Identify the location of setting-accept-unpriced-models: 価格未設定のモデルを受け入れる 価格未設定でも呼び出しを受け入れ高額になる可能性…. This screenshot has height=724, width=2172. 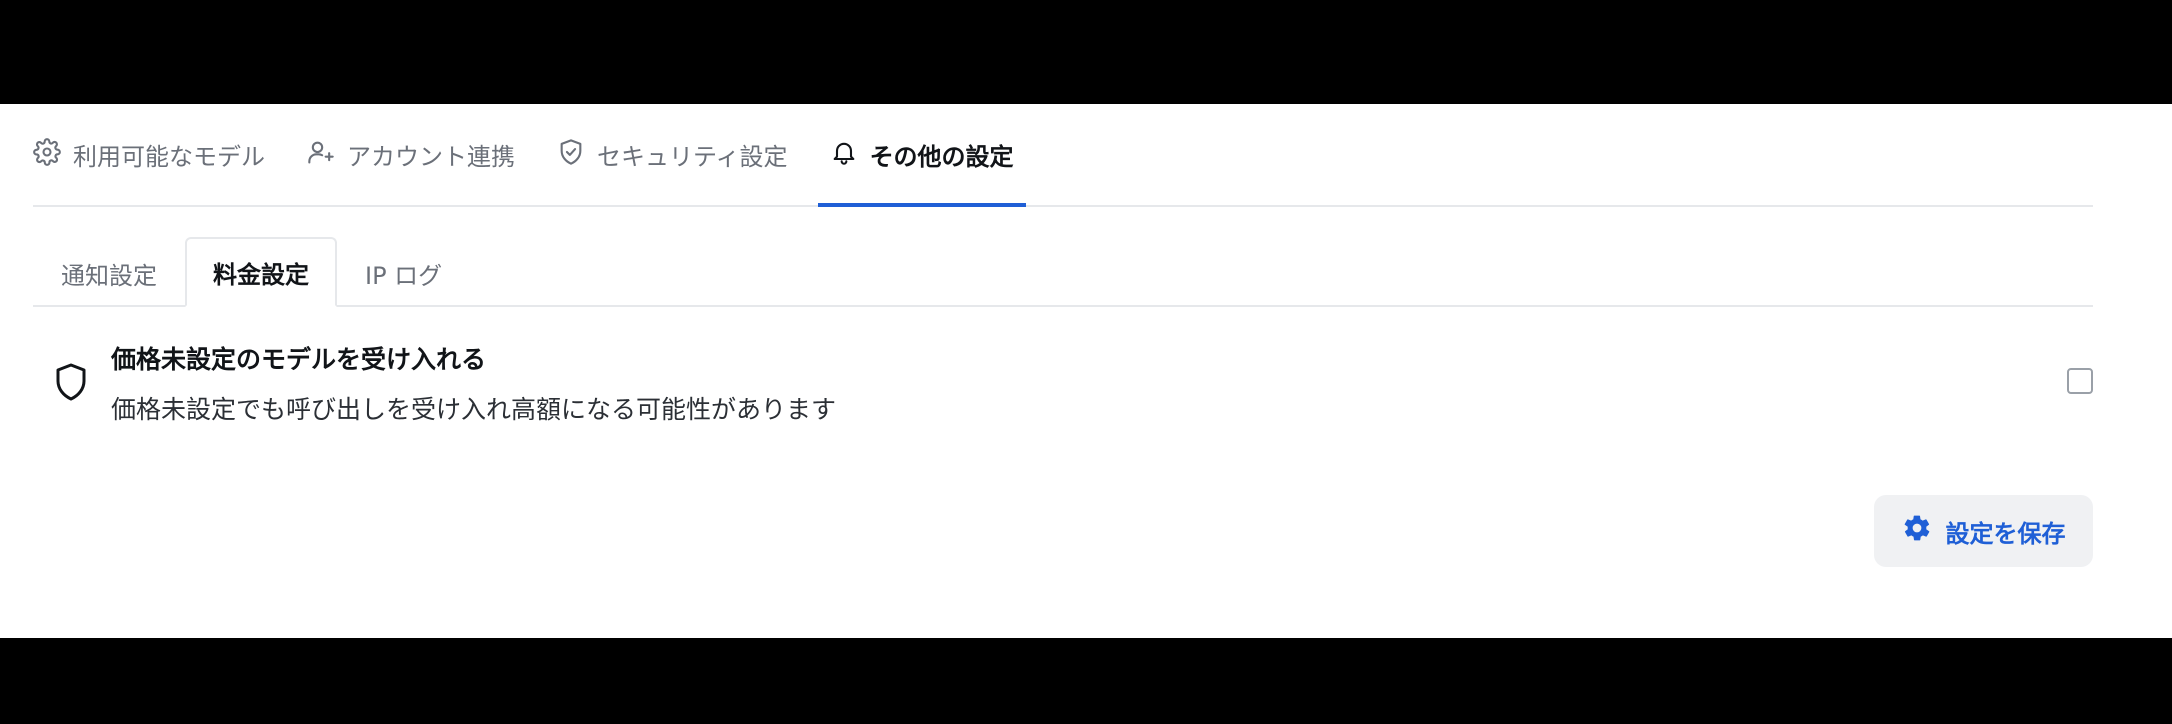
(1063, 384).